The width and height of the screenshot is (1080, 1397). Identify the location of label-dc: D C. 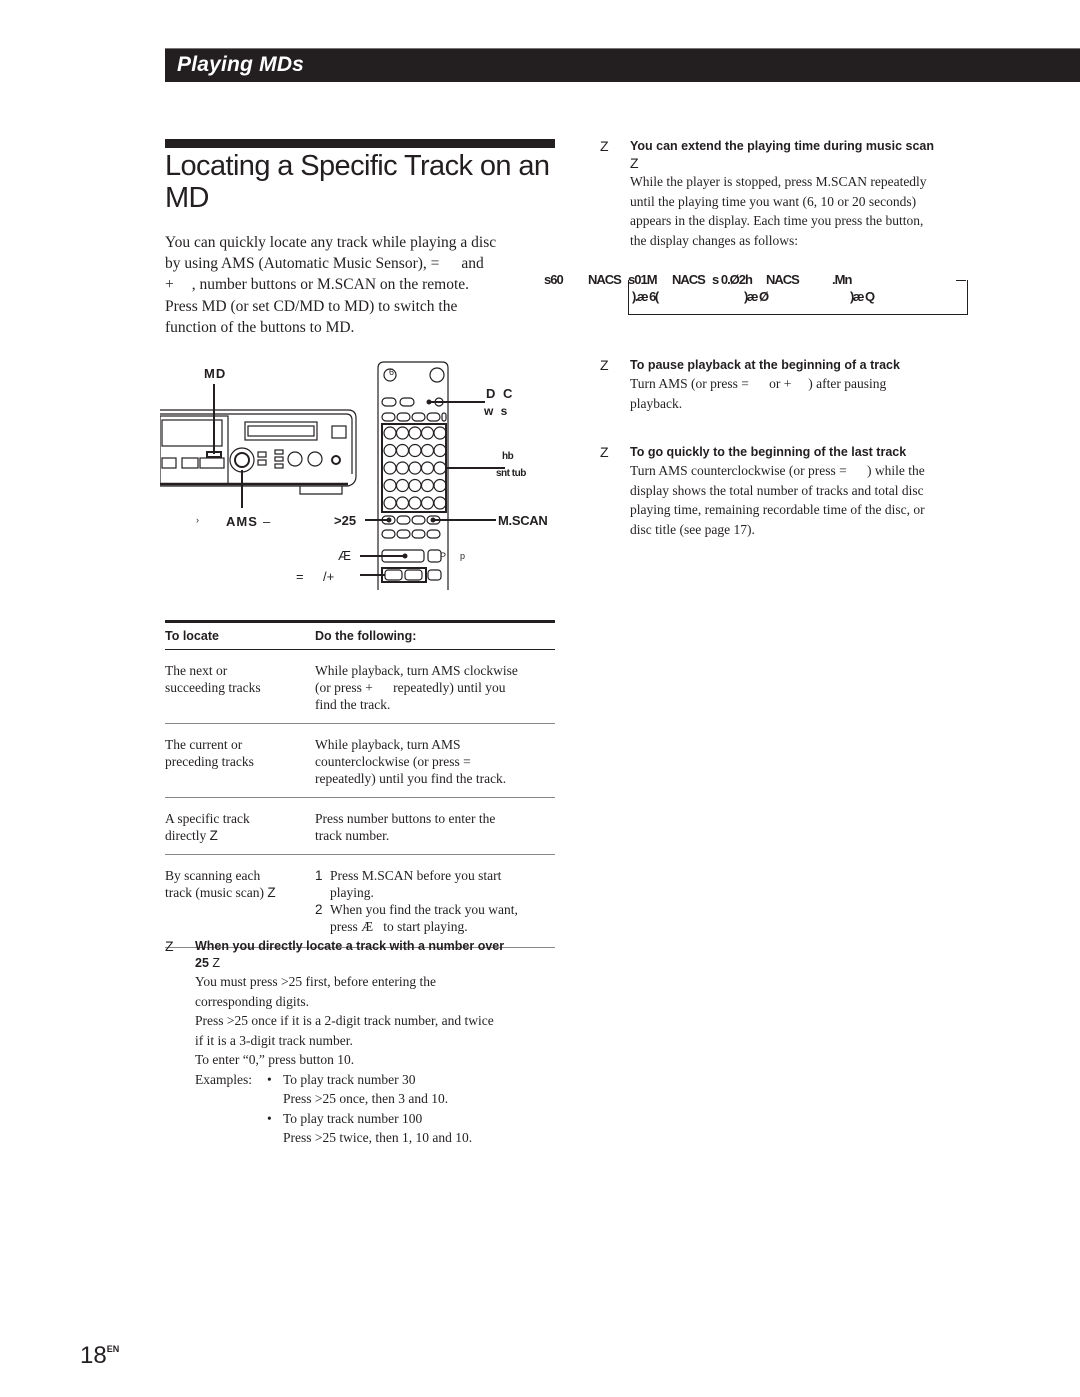
(500, 393).